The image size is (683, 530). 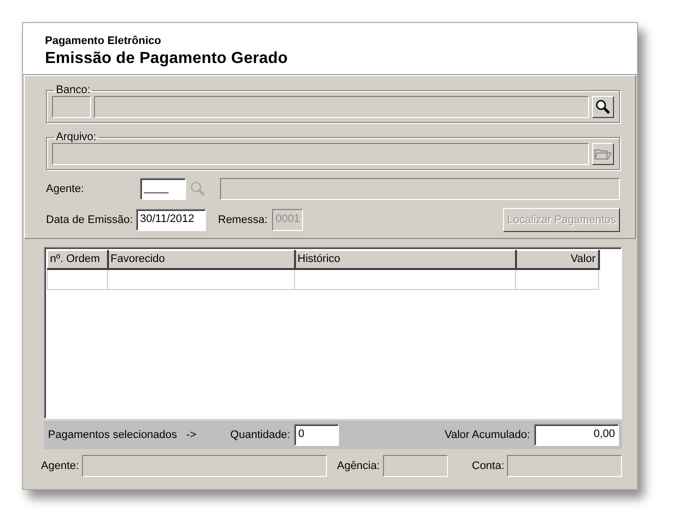 I want to click on group-legend: Arquivo:, so click(x=76, y=137).